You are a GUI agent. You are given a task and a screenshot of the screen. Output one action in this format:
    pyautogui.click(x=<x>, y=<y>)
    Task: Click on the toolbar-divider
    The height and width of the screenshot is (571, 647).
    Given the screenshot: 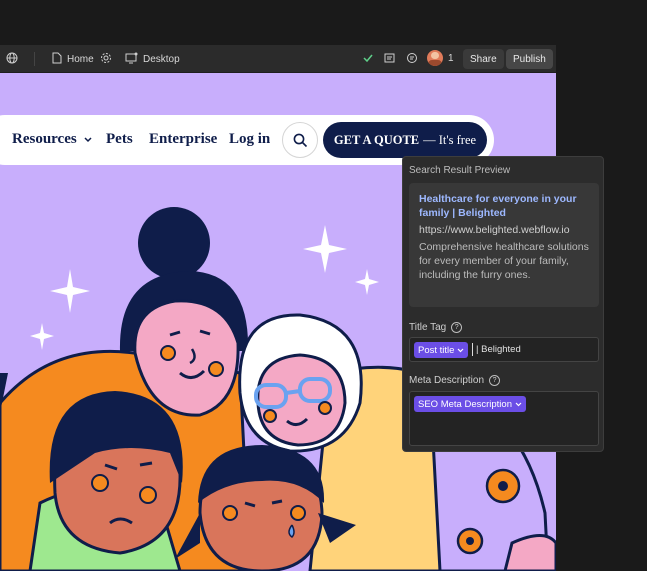 What is the action you would take?
    pyautogui.click(x=34, y=59)
    